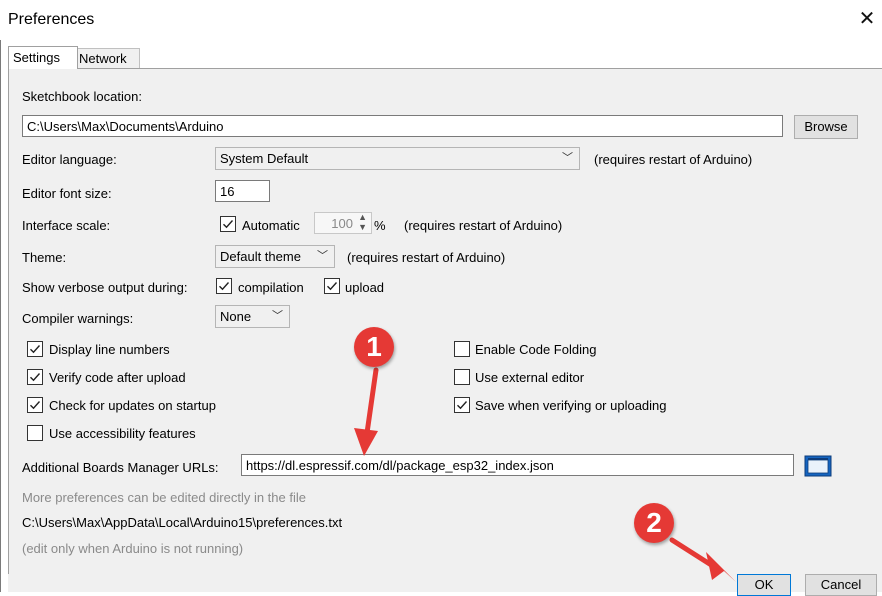 Image resolution: width=882 pixels, height=596 pixels. Describe the element at coordinates (654, 523) in the screenshot. I see `annotation-badge-2: 2` at that location.